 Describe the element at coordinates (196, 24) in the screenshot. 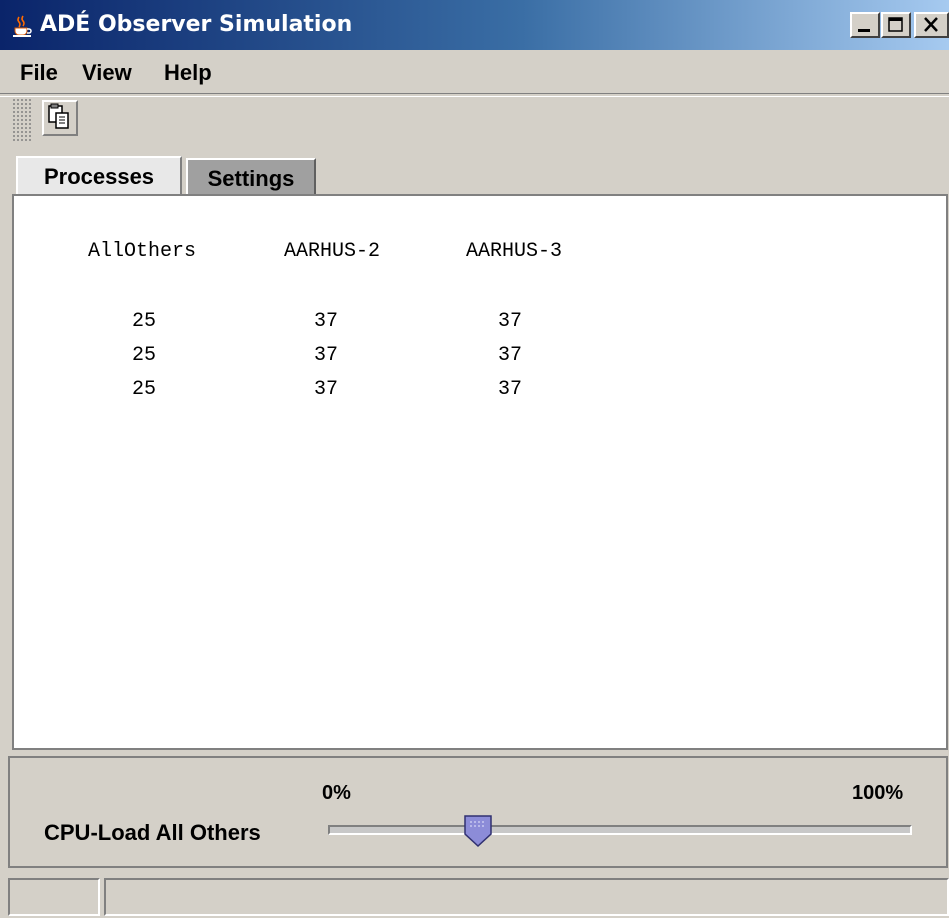

I see `window-title: ADÉ Observer Simulation` at that location.